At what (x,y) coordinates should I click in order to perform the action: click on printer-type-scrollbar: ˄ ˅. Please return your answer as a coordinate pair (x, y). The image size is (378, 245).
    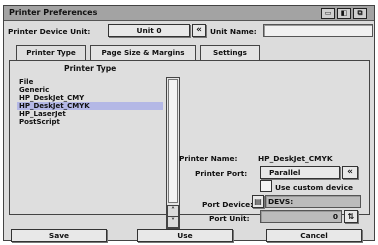
    Looking at the image, I should click on (173, 153).